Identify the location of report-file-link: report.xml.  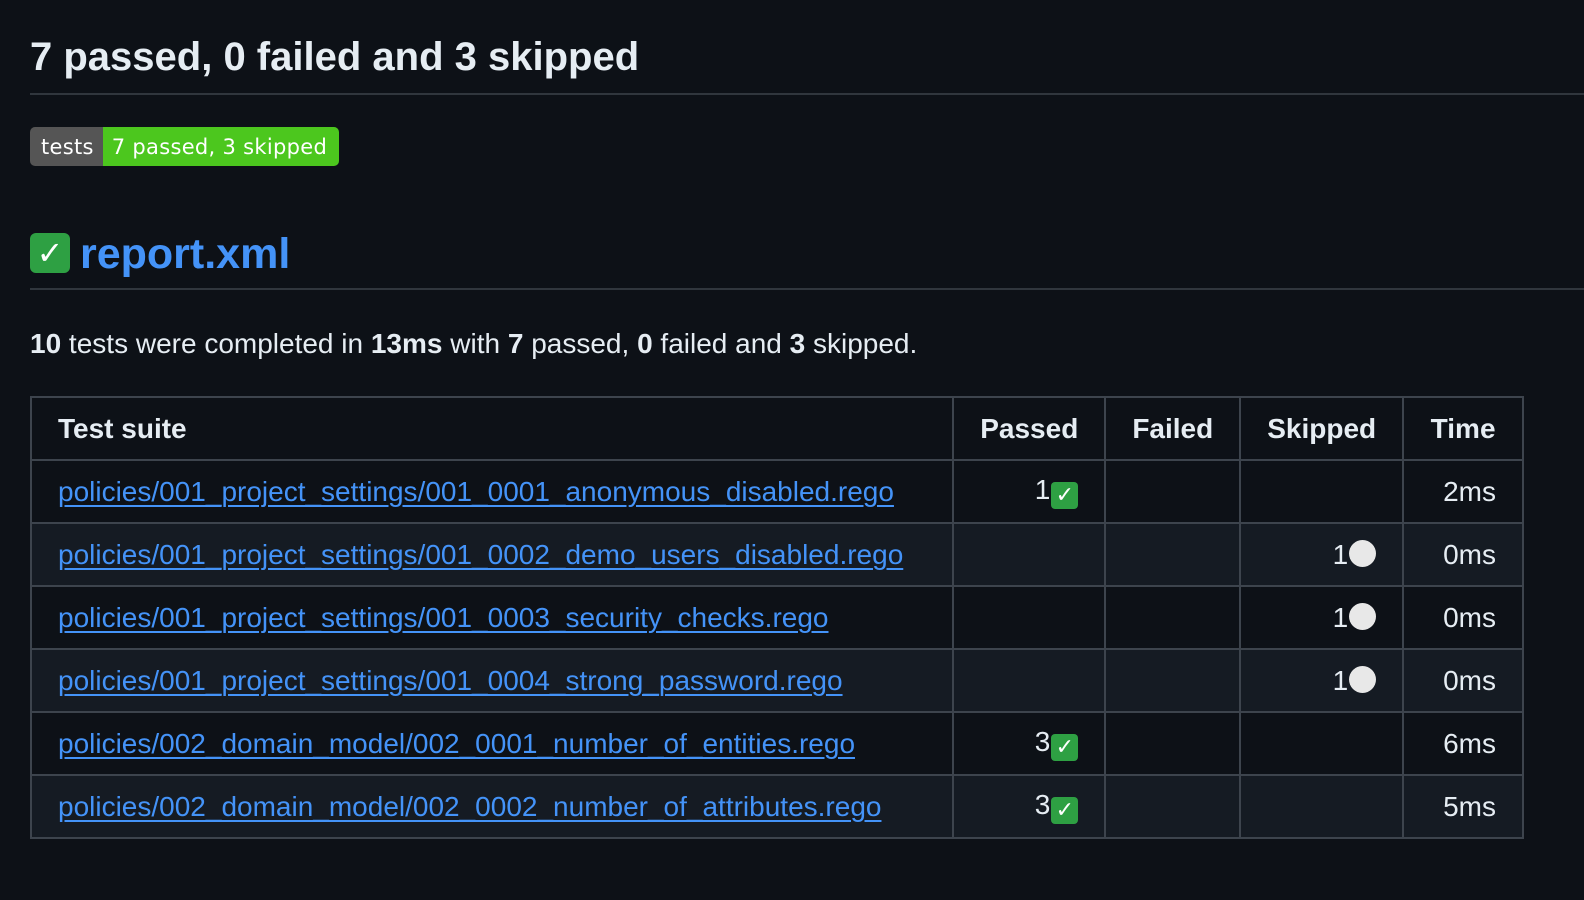
(185, 254).